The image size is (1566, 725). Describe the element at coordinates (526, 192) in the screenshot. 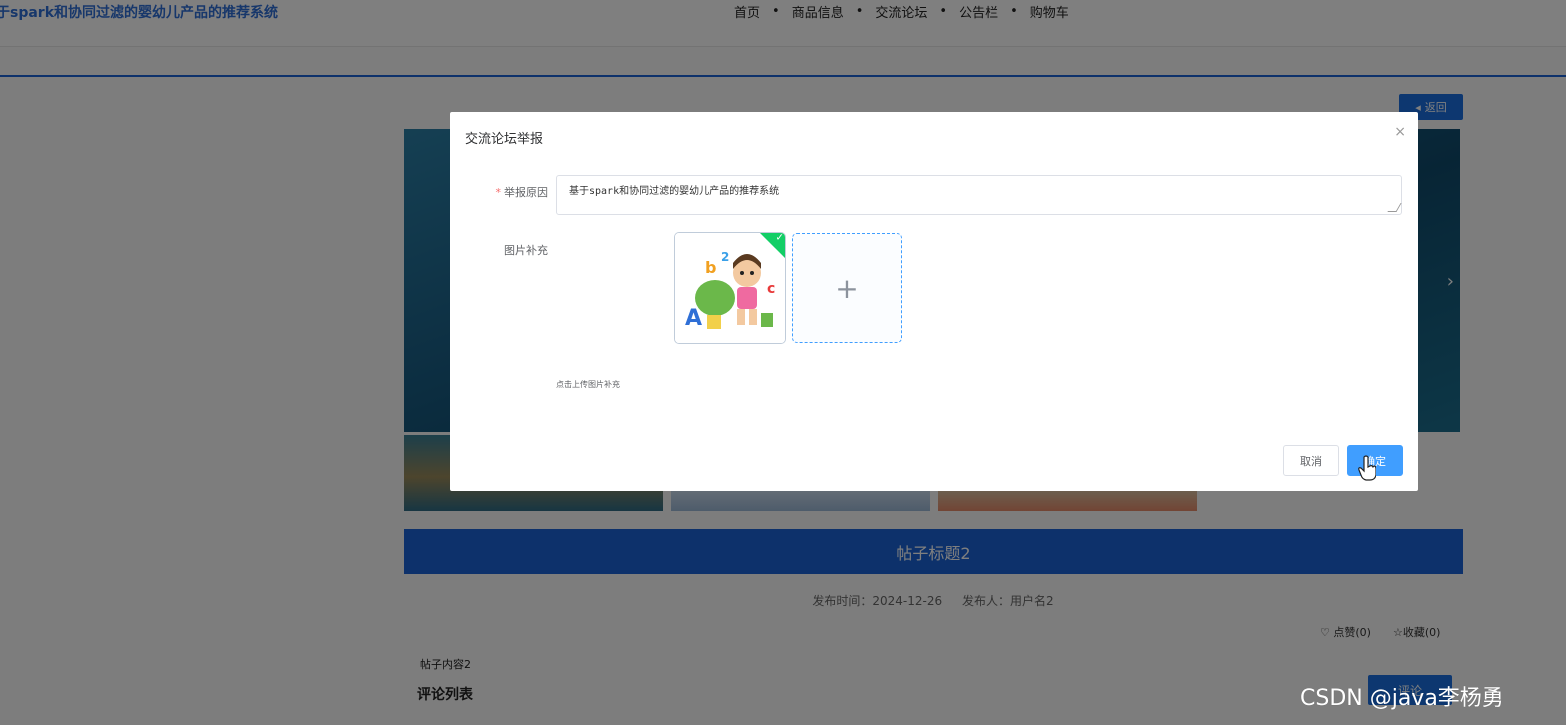

I see `reason-label-text: 举报原因` at that location.